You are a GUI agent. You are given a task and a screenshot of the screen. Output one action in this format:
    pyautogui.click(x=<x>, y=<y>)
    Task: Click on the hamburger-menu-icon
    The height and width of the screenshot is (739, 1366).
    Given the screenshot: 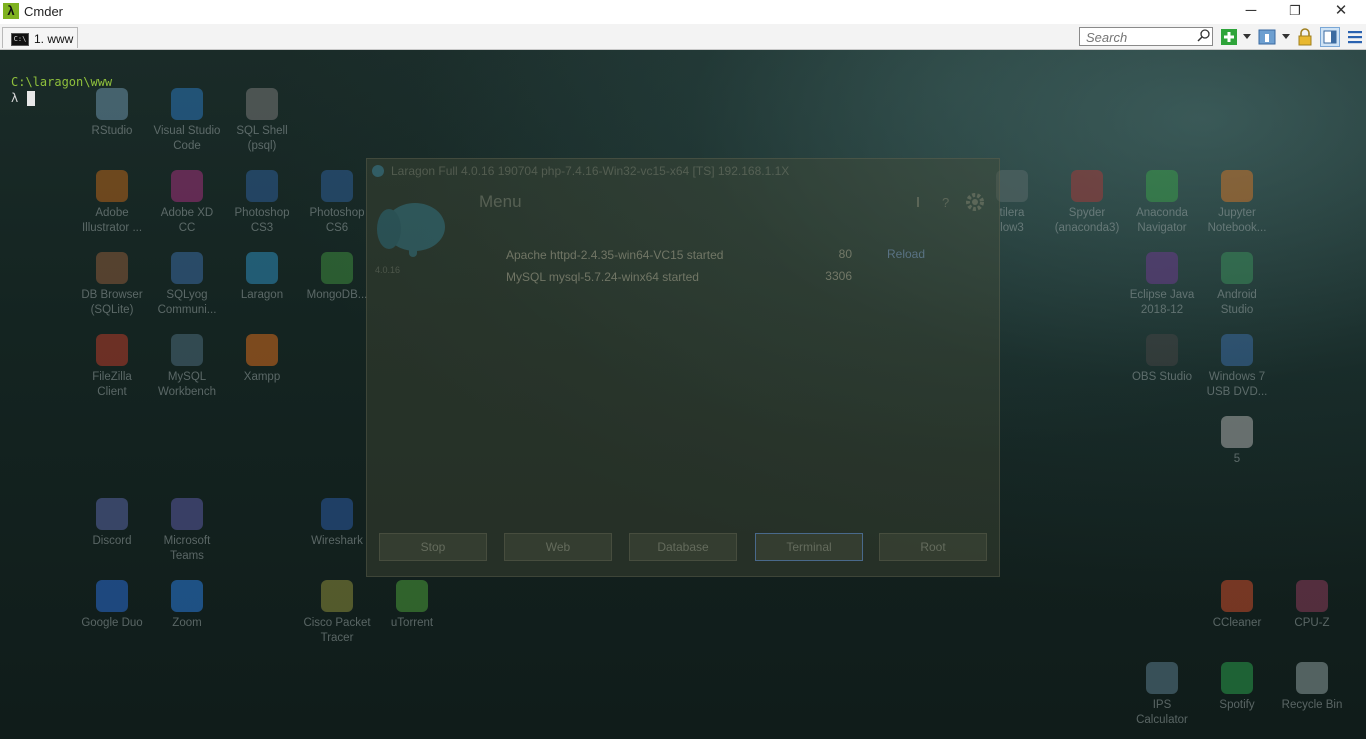 What is the action you would take?
    pyautogui.click(x=1355, y=37)
    